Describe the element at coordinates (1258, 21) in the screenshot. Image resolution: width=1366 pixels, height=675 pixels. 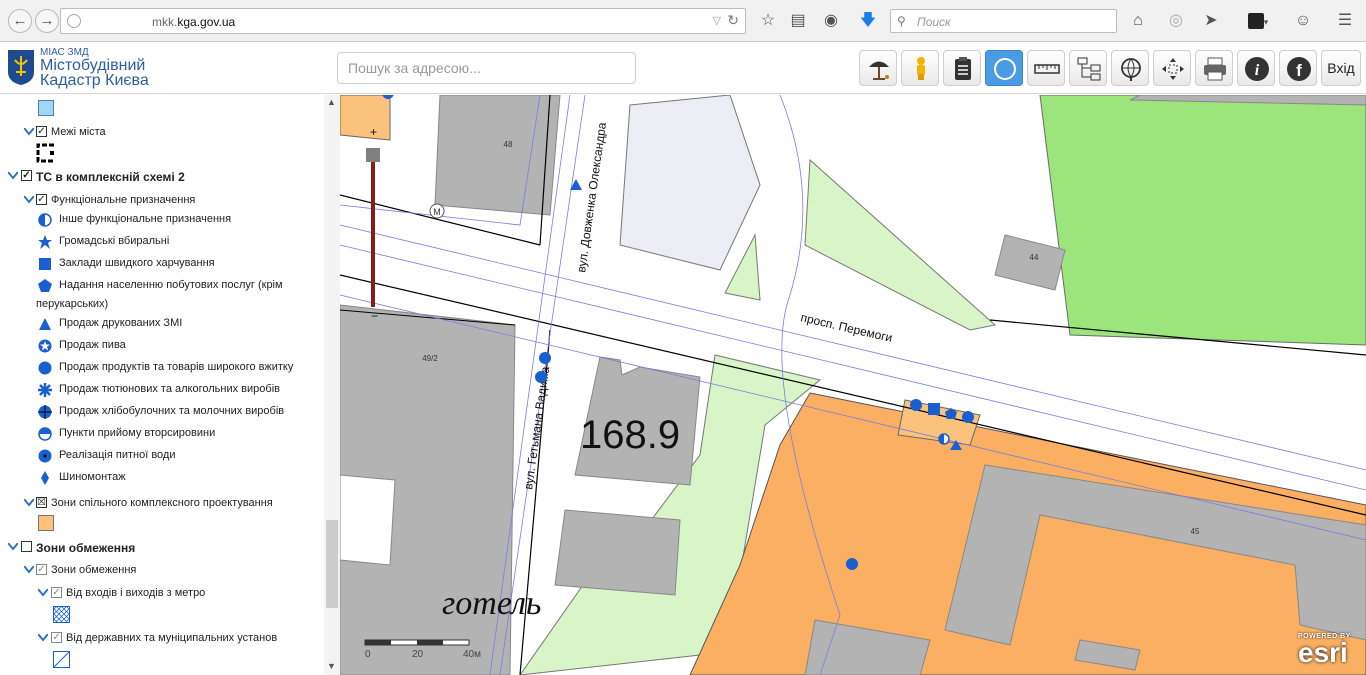
I see `extension-icon: ▾` at that location.